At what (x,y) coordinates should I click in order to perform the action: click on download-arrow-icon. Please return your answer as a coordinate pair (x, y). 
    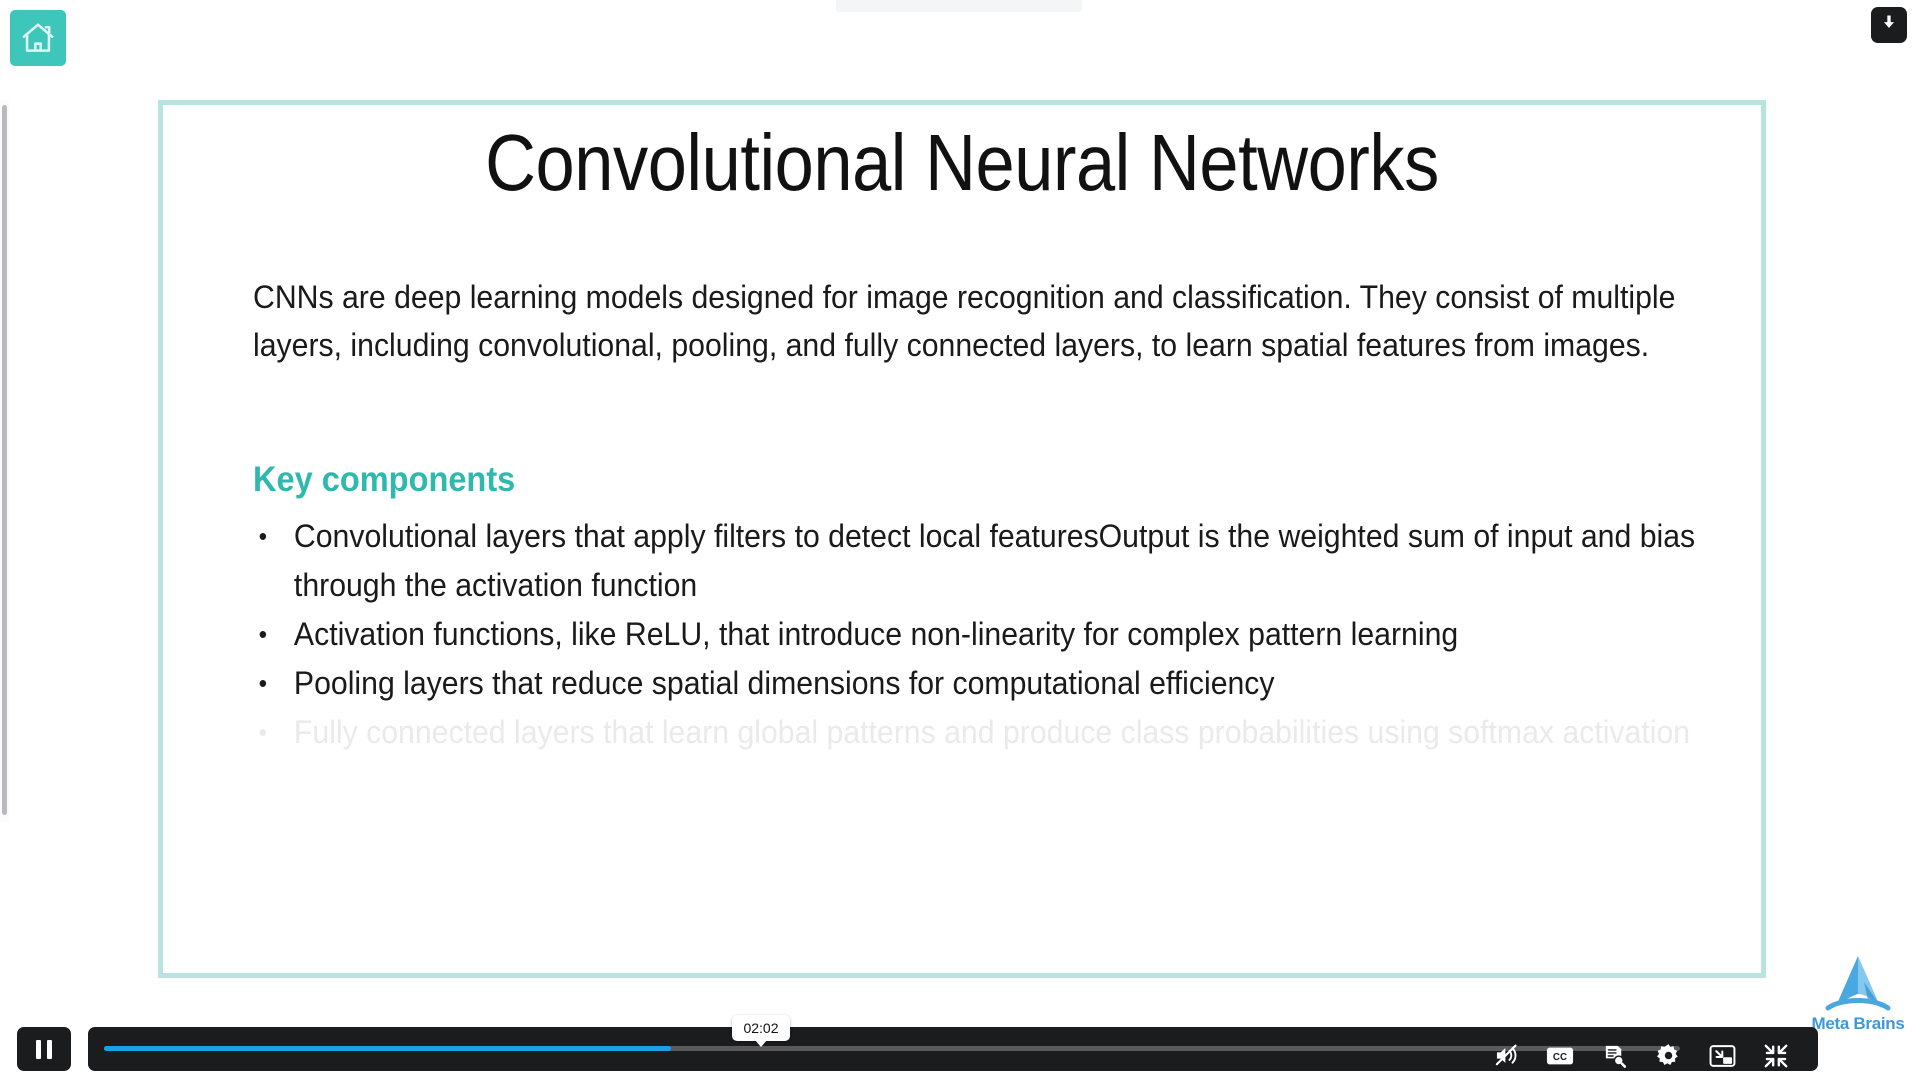
    Looking at the image, I should click on (1889, 25).